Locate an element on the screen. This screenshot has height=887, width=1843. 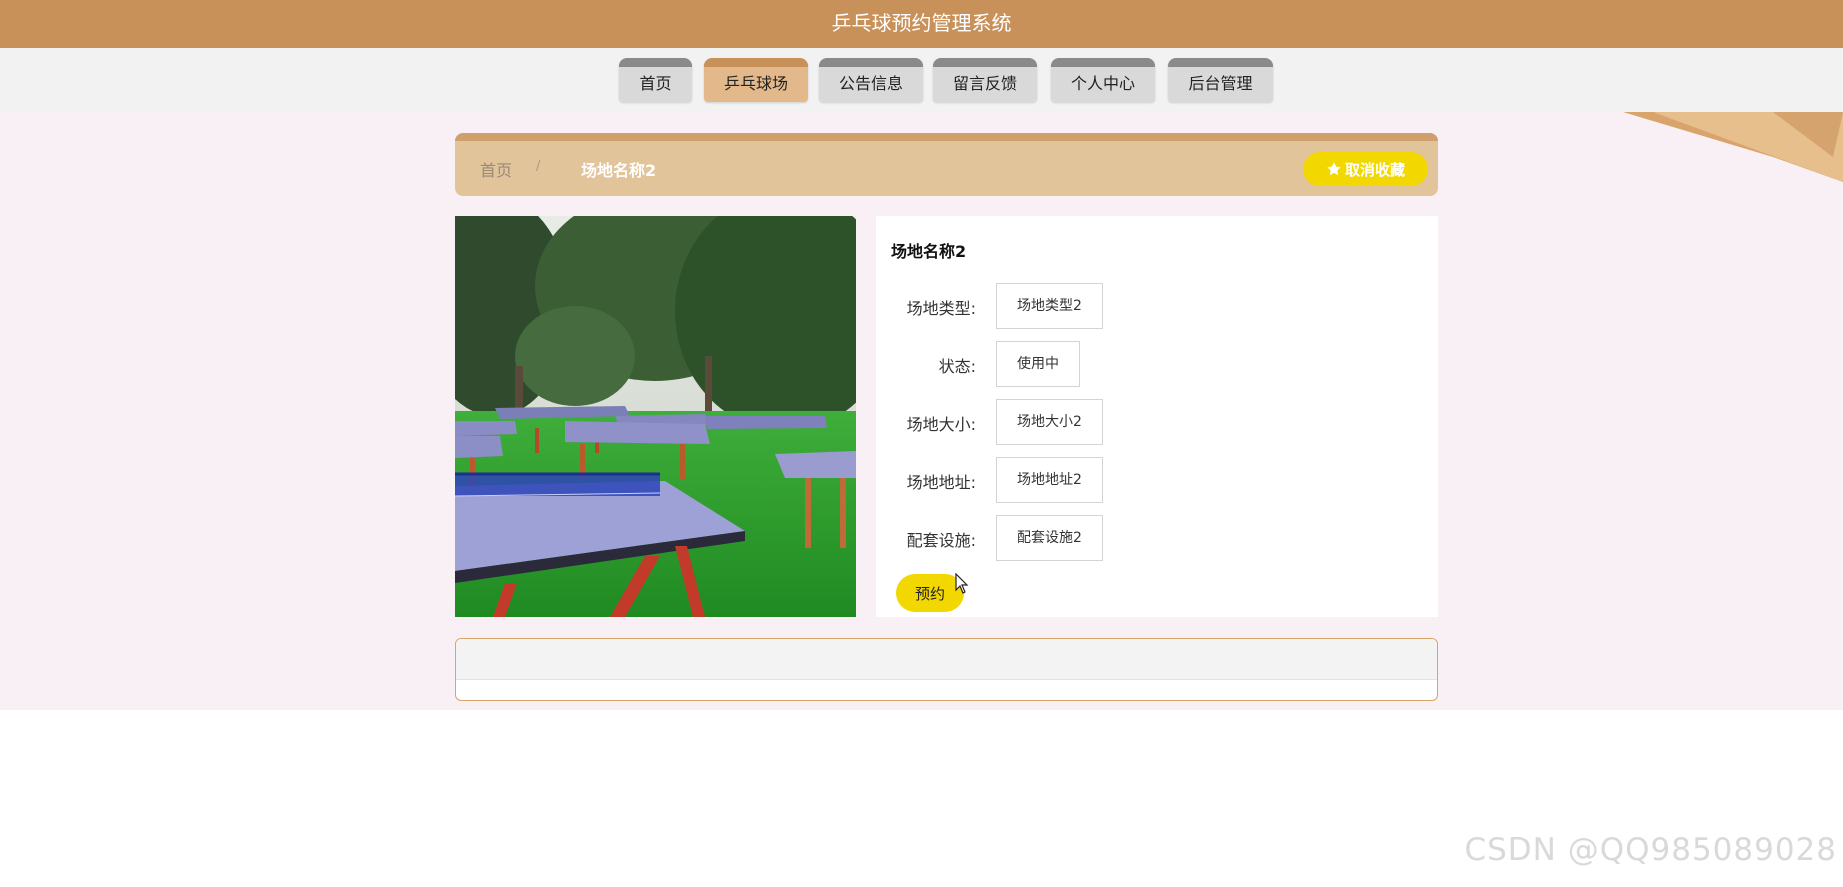
comment-header is located at coordinates (946, 659).